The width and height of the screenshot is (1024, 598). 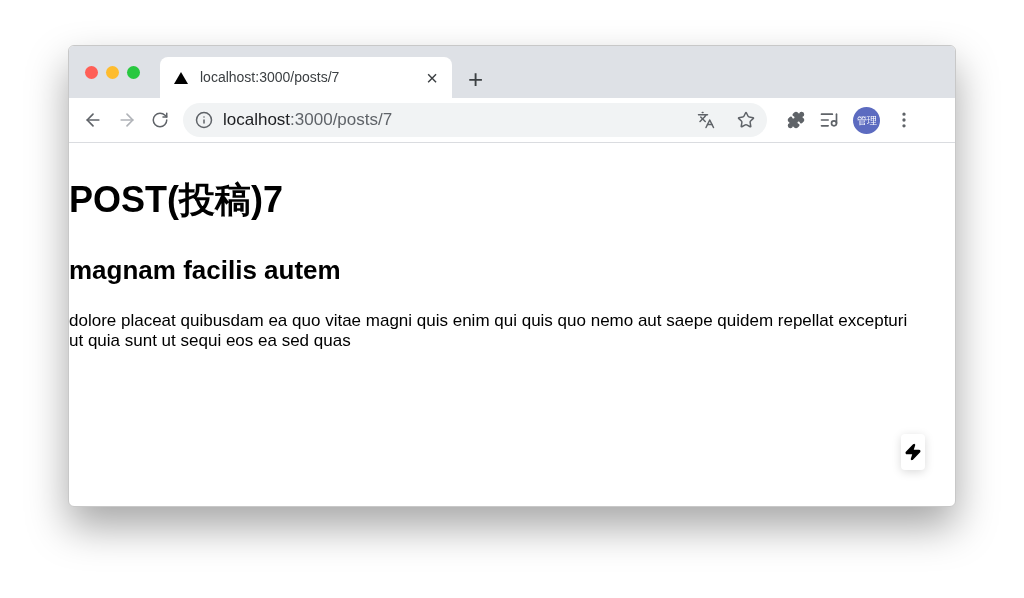 What do you see at coordinates (796, 120) in the screenshot?
I see `extensions-icon` at bounding box center [796, 120].